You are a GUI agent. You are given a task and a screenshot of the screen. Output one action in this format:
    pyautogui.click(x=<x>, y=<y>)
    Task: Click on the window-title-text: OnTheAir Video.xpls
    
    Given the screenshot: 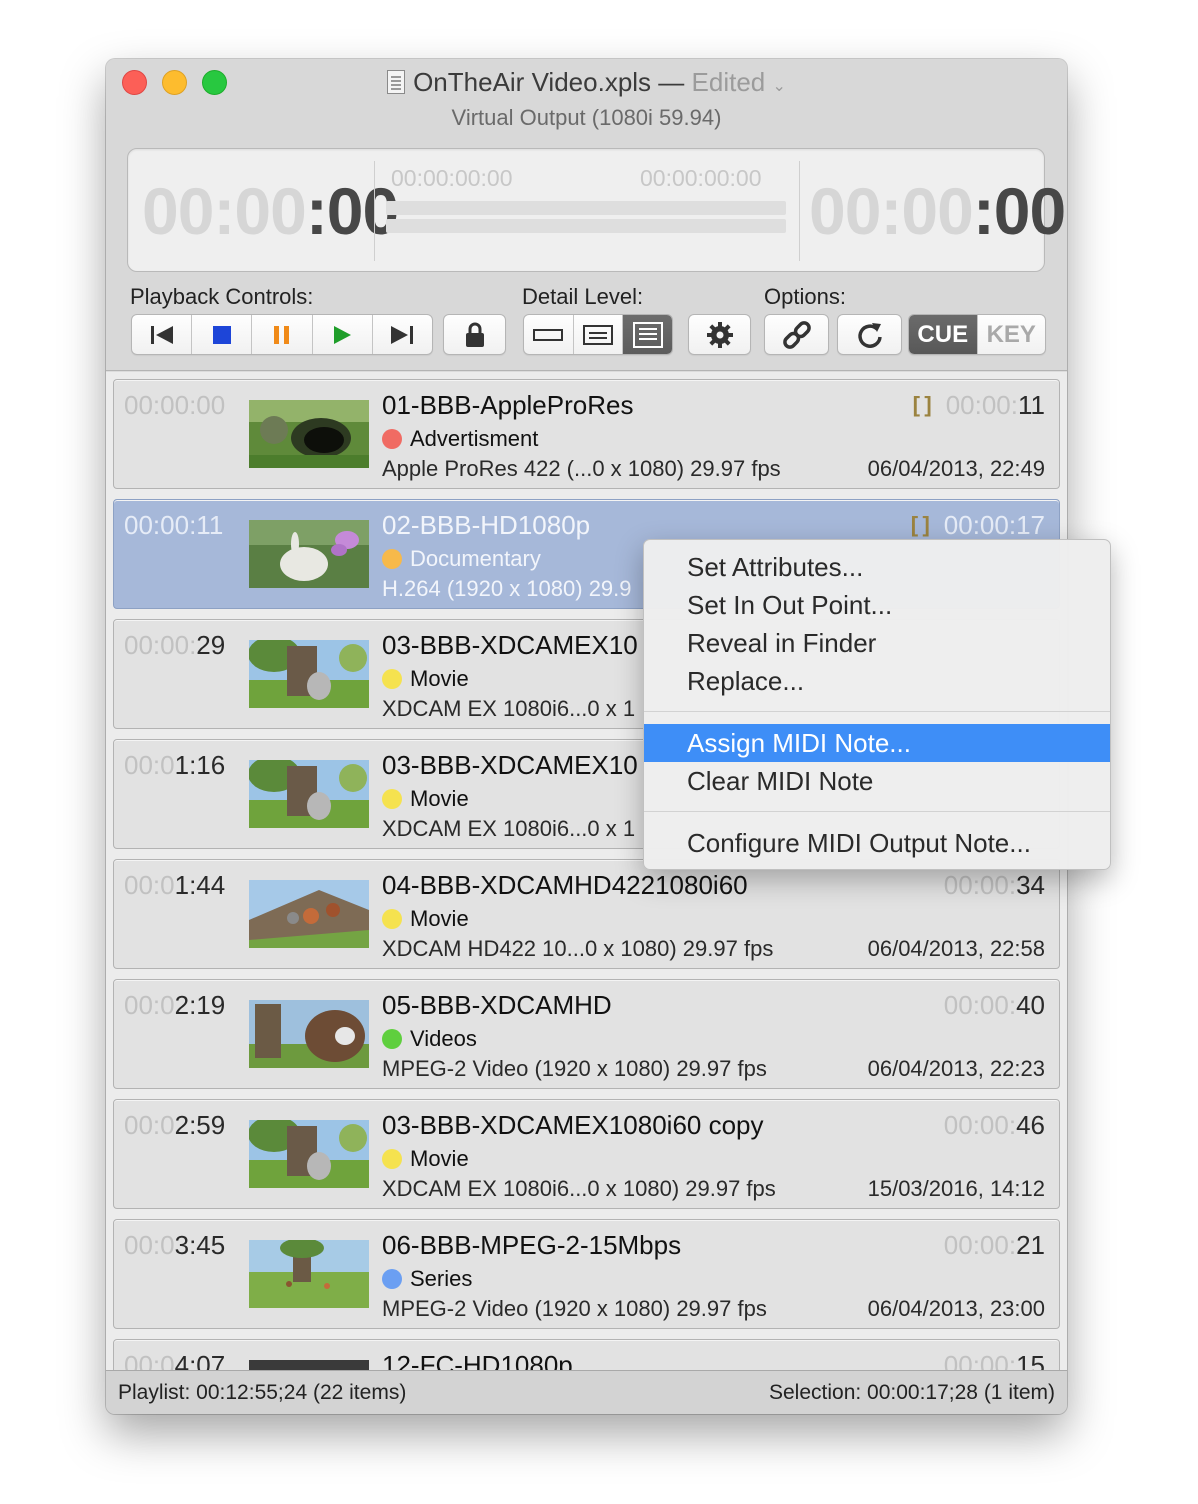 What is the action you would take?
    pyautogui.click(x=532, y=82)
    